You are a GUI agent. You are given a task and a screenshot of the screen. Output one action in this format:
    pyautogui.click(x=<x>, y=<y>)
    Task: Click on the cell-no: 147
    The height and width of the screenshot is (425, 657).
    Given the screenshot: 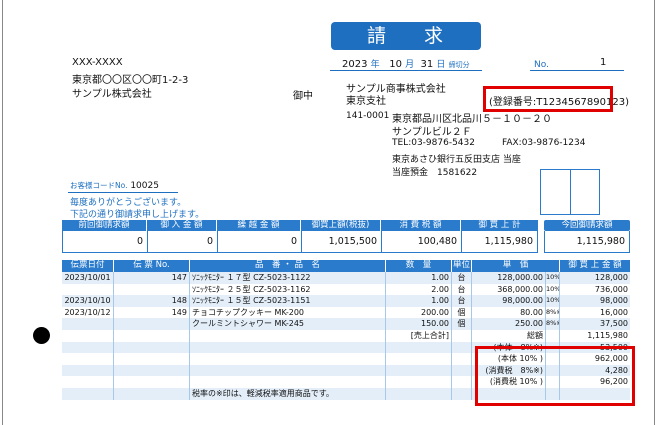 What is the action you would take?
    pyautogui.click(x=152, y=278)
    